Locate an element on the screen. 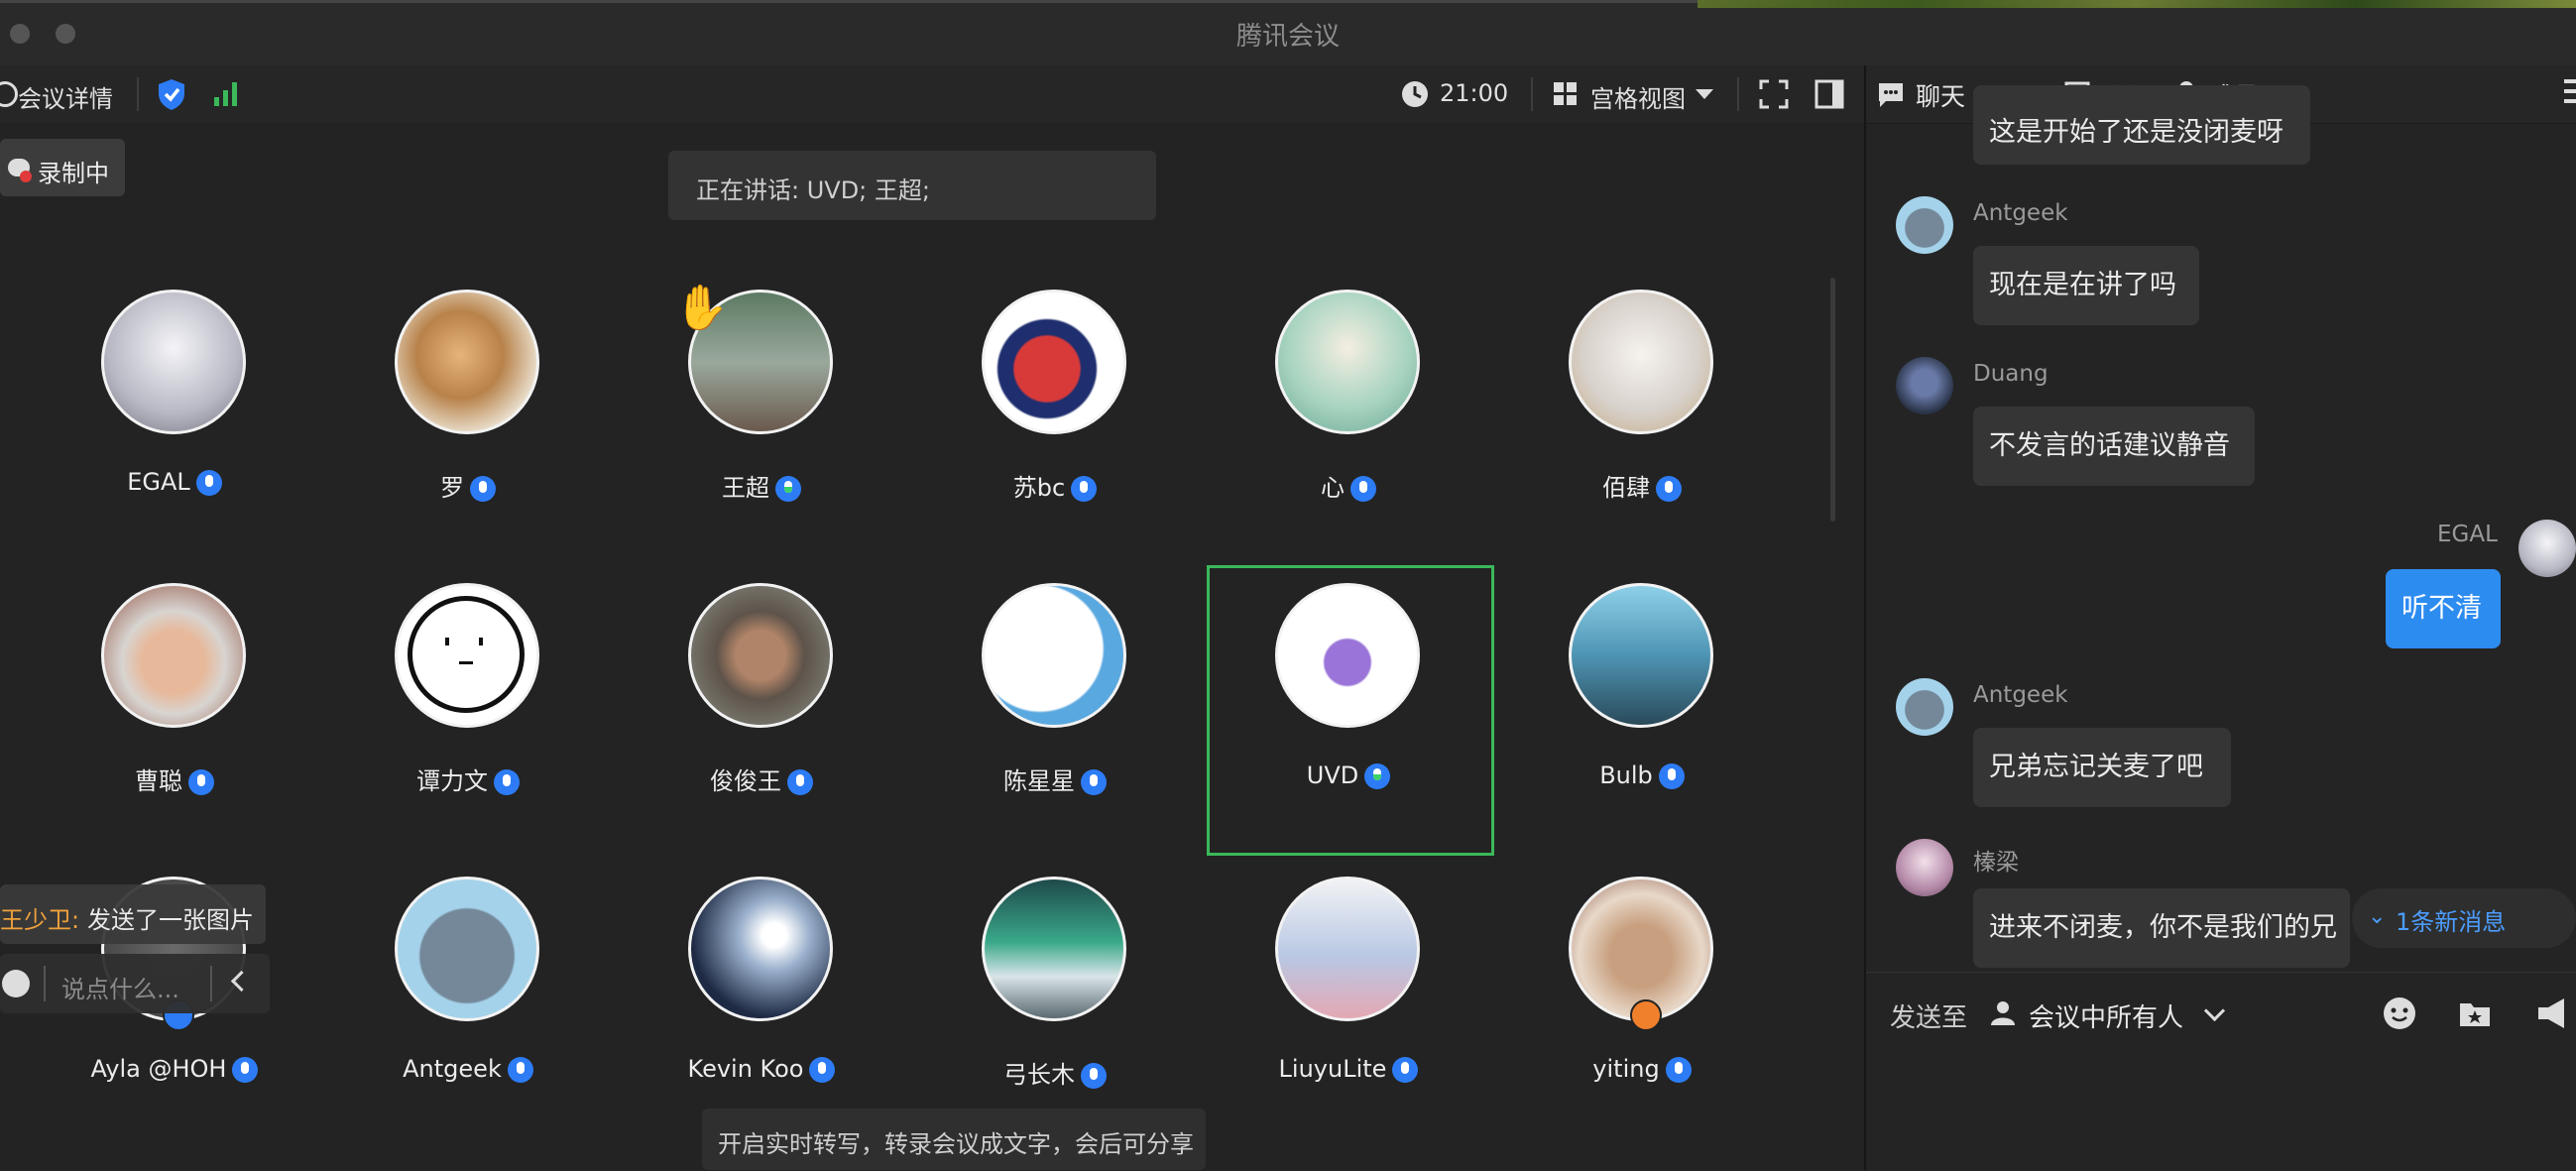 The image size is (2576, 1171). folder-icon is located at coordinates (2475, 1013).